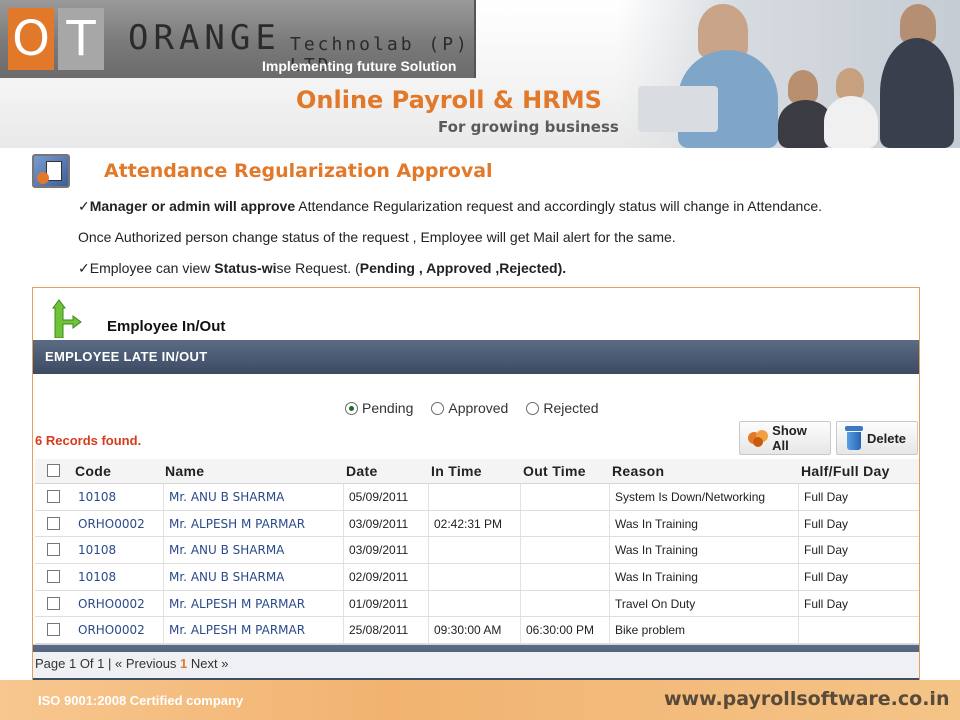 This screenshot has width=960, height=720. What do you see at coordinates (650, 630) in the screenshot?
I see `cell-reason: Bike problem` at bounding box center [650, 630].